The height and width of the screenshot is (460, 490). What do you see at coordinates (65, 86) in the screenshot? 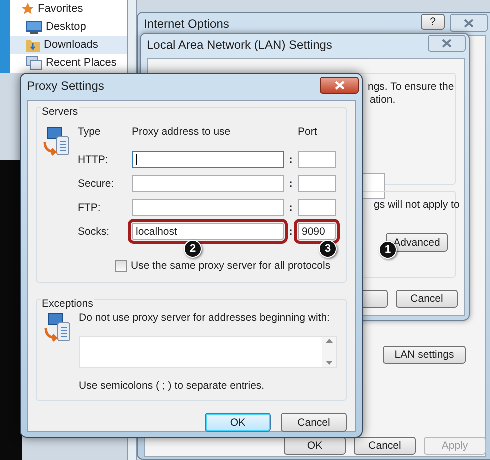
I see `window-title: Proxy Settings` at bounding box center [65, 86].